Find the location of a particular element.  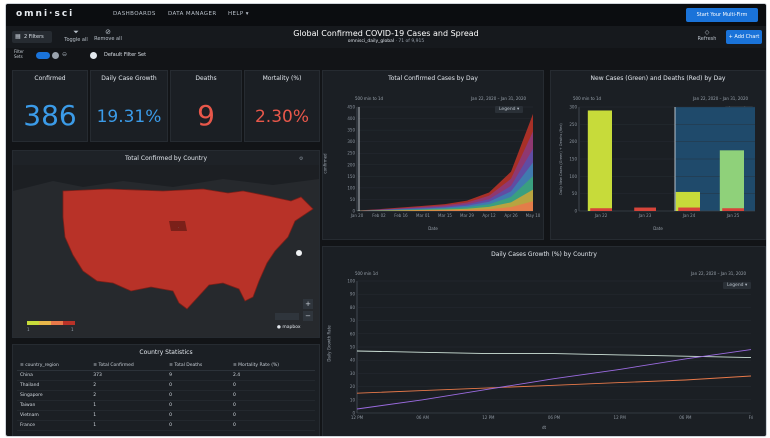

x-tick-label: Mar 01 is located at coordinates (423, 215).